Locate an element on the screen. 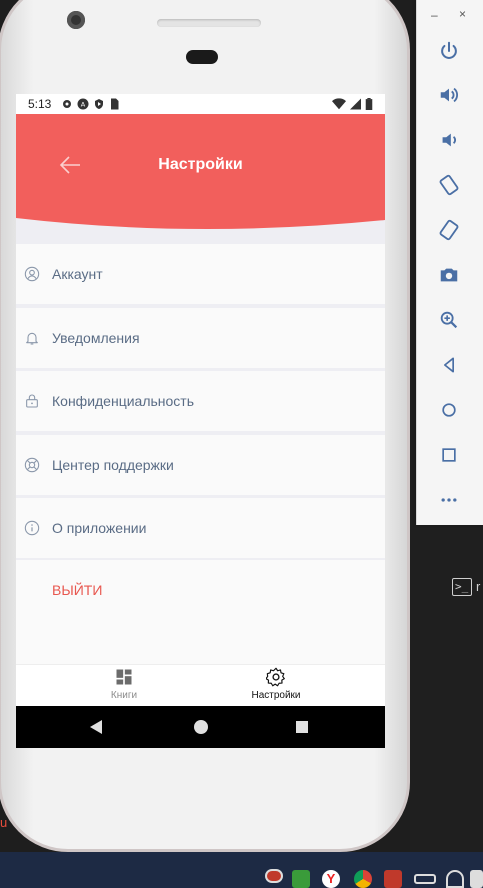 Image resolution: width=483 pixels, height=888 pixels. terminal-icon: >_ is located at coordinates (462, 587).